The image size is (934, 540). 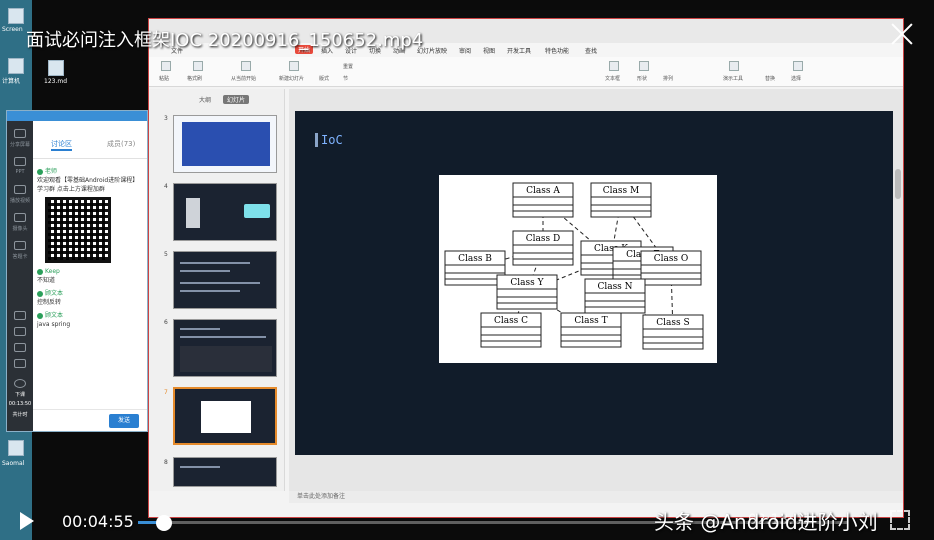 I want to click on thumbnail-photo, so click(x=193, y=213).